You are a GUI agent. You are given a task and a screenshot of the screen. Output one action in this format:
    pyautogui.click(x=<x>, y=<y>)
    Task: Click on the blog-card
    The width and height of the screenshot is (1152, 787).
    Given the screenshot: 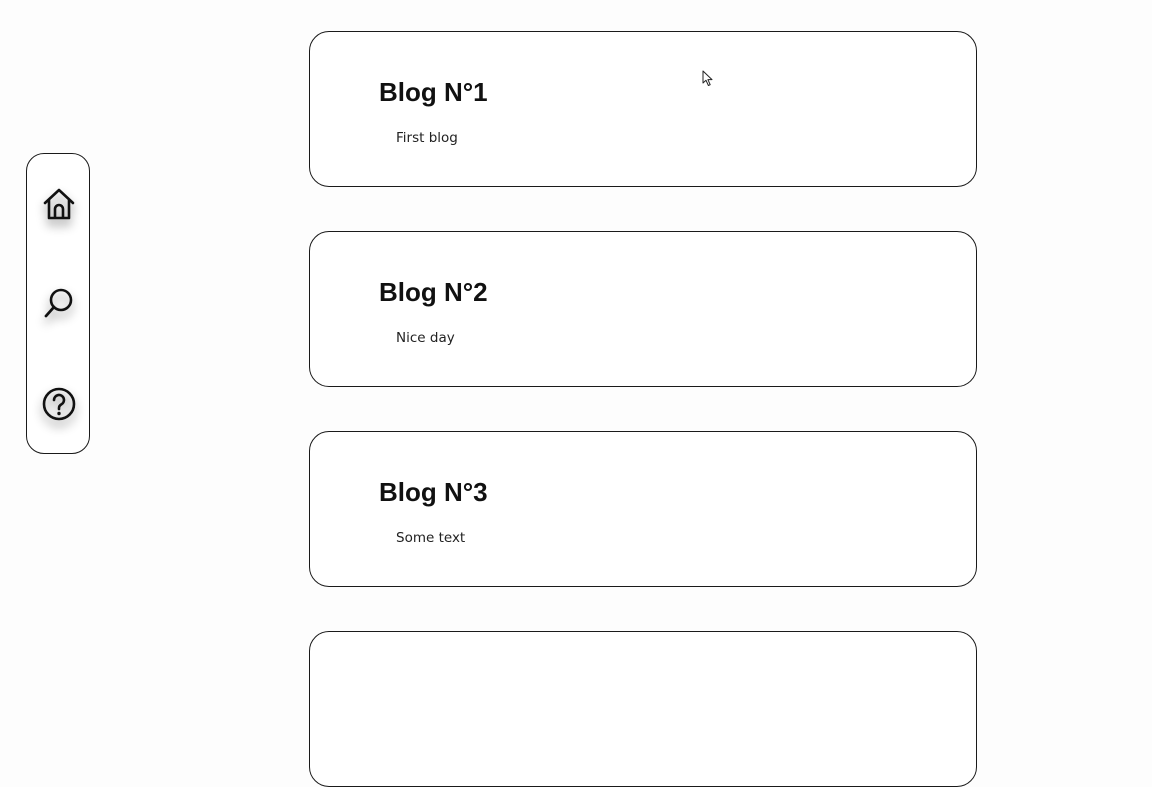 What is the action you would take?
    pyautogui.click(x=643, y=709)
    